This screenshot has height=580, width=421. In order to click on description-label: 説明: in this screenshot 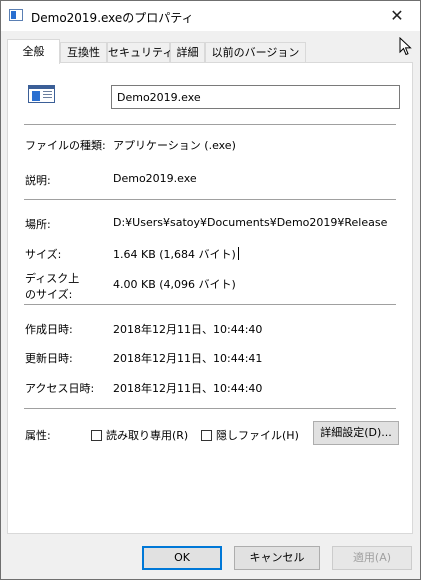, I will do `click(38, 180)`.